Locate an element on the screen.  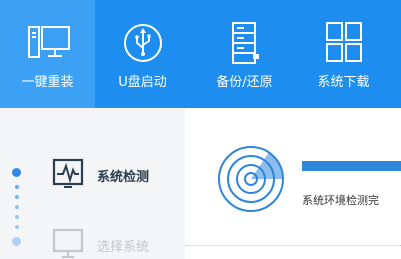
step-select-system: 选择系统 is located at coordinates (117, 243).